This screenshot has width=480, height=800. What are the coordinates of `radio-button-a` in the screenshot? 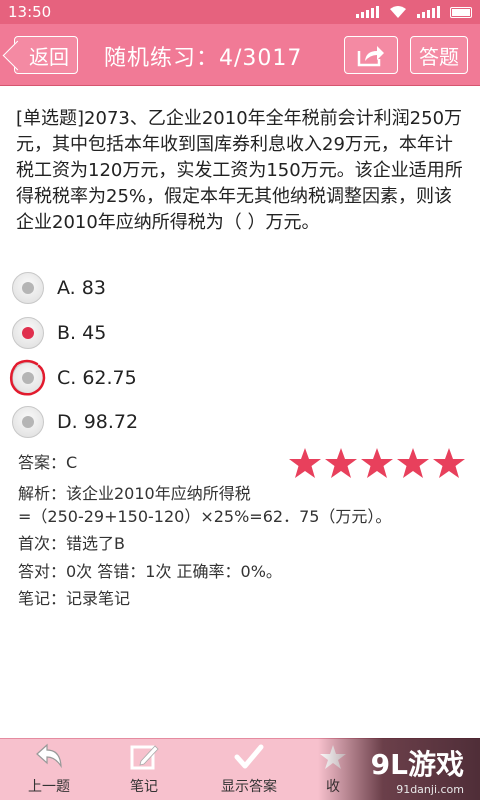 It's located at (28, 288).